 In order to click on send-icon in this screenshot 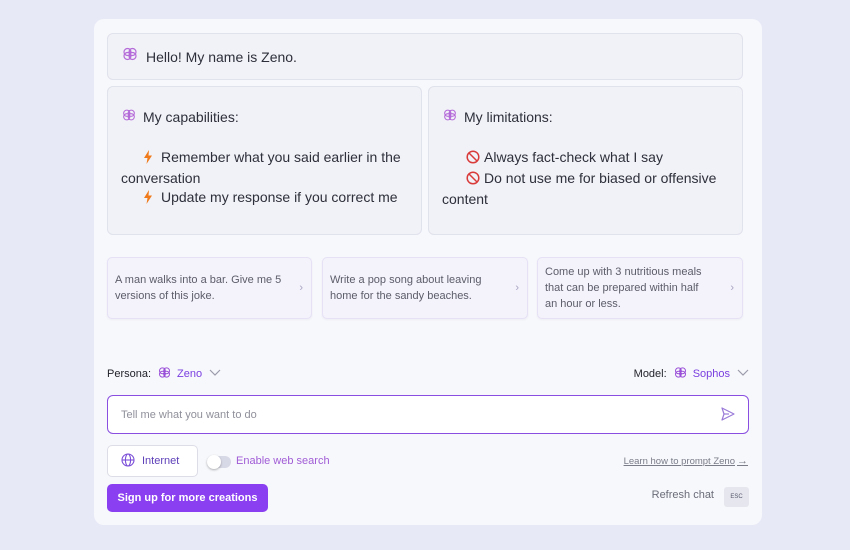, I will do `click(728, 416)`.